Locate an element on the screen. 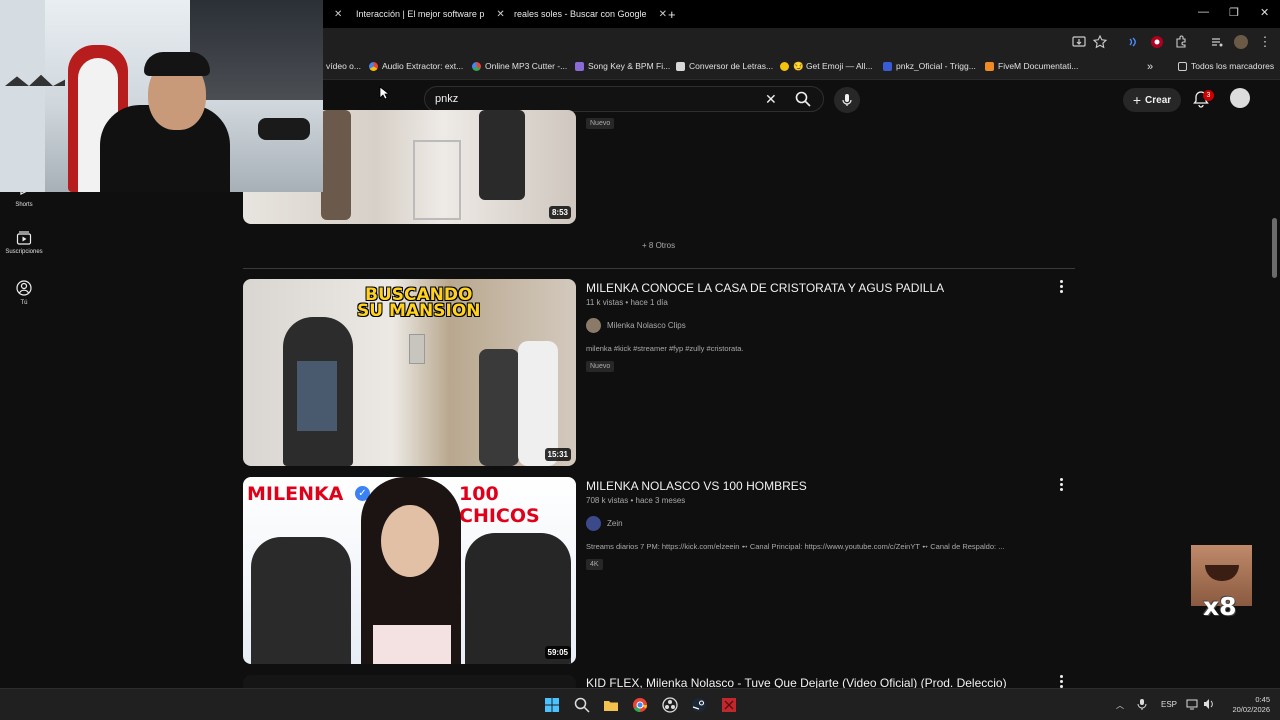 The width and height of the screenshot is (1280, 720). thumbnail-face is located at coordinates (410, 541).